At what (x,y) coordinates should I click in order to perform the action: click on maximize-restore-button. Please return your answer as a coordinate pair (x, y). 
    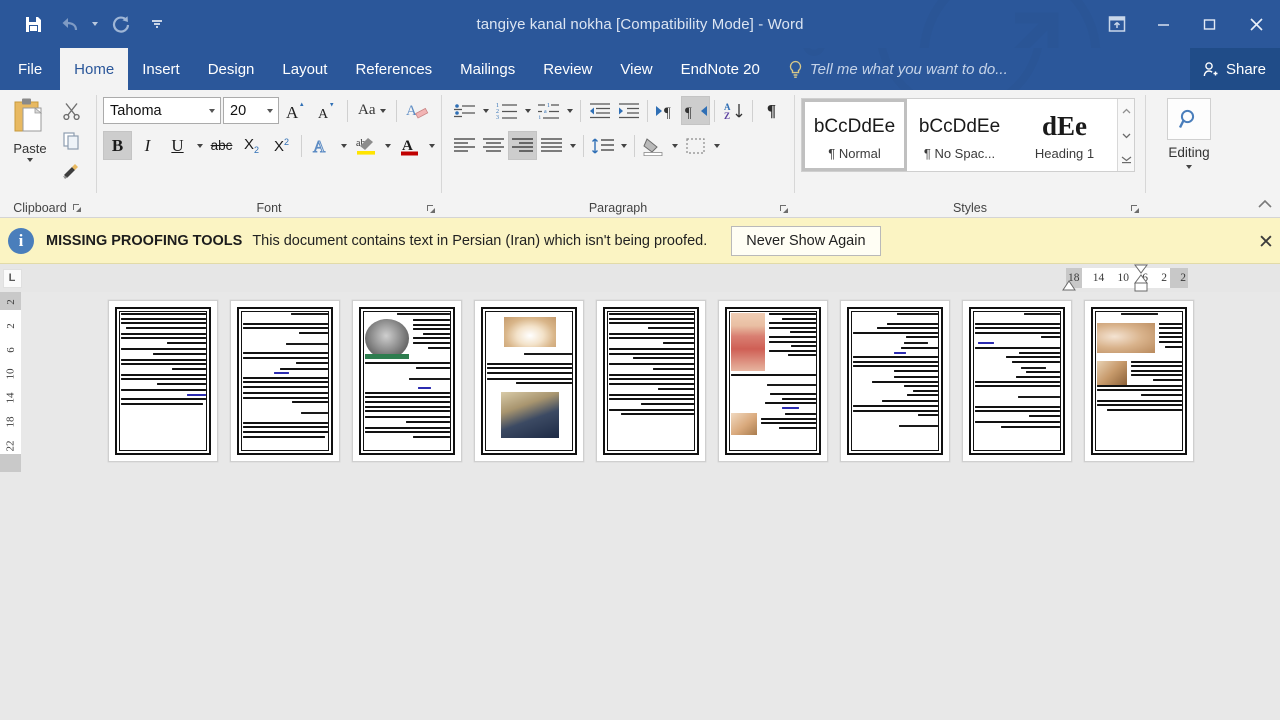
    Looking at the image, I should click on (1209, 24).